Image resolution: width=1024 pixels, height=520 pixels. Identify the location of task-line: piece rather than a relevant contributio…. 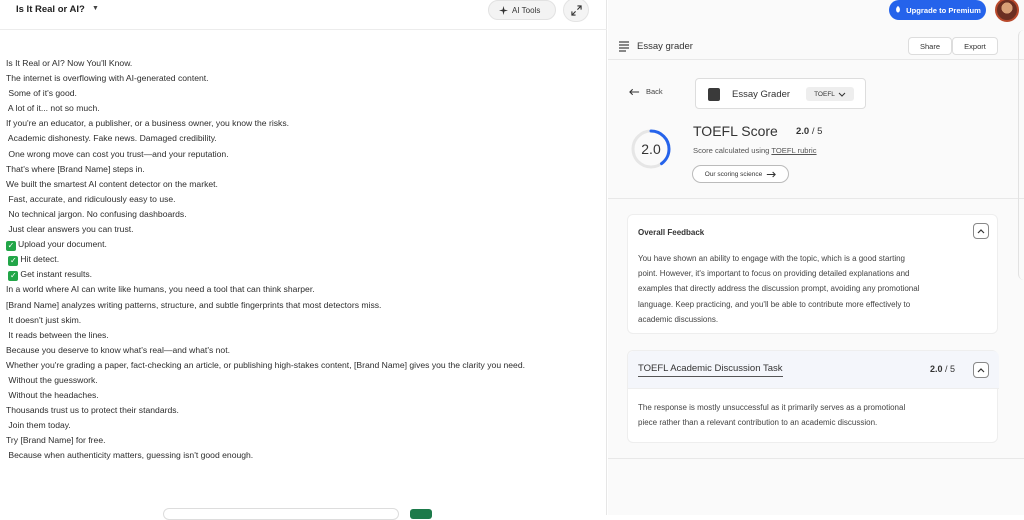
(758, 423).